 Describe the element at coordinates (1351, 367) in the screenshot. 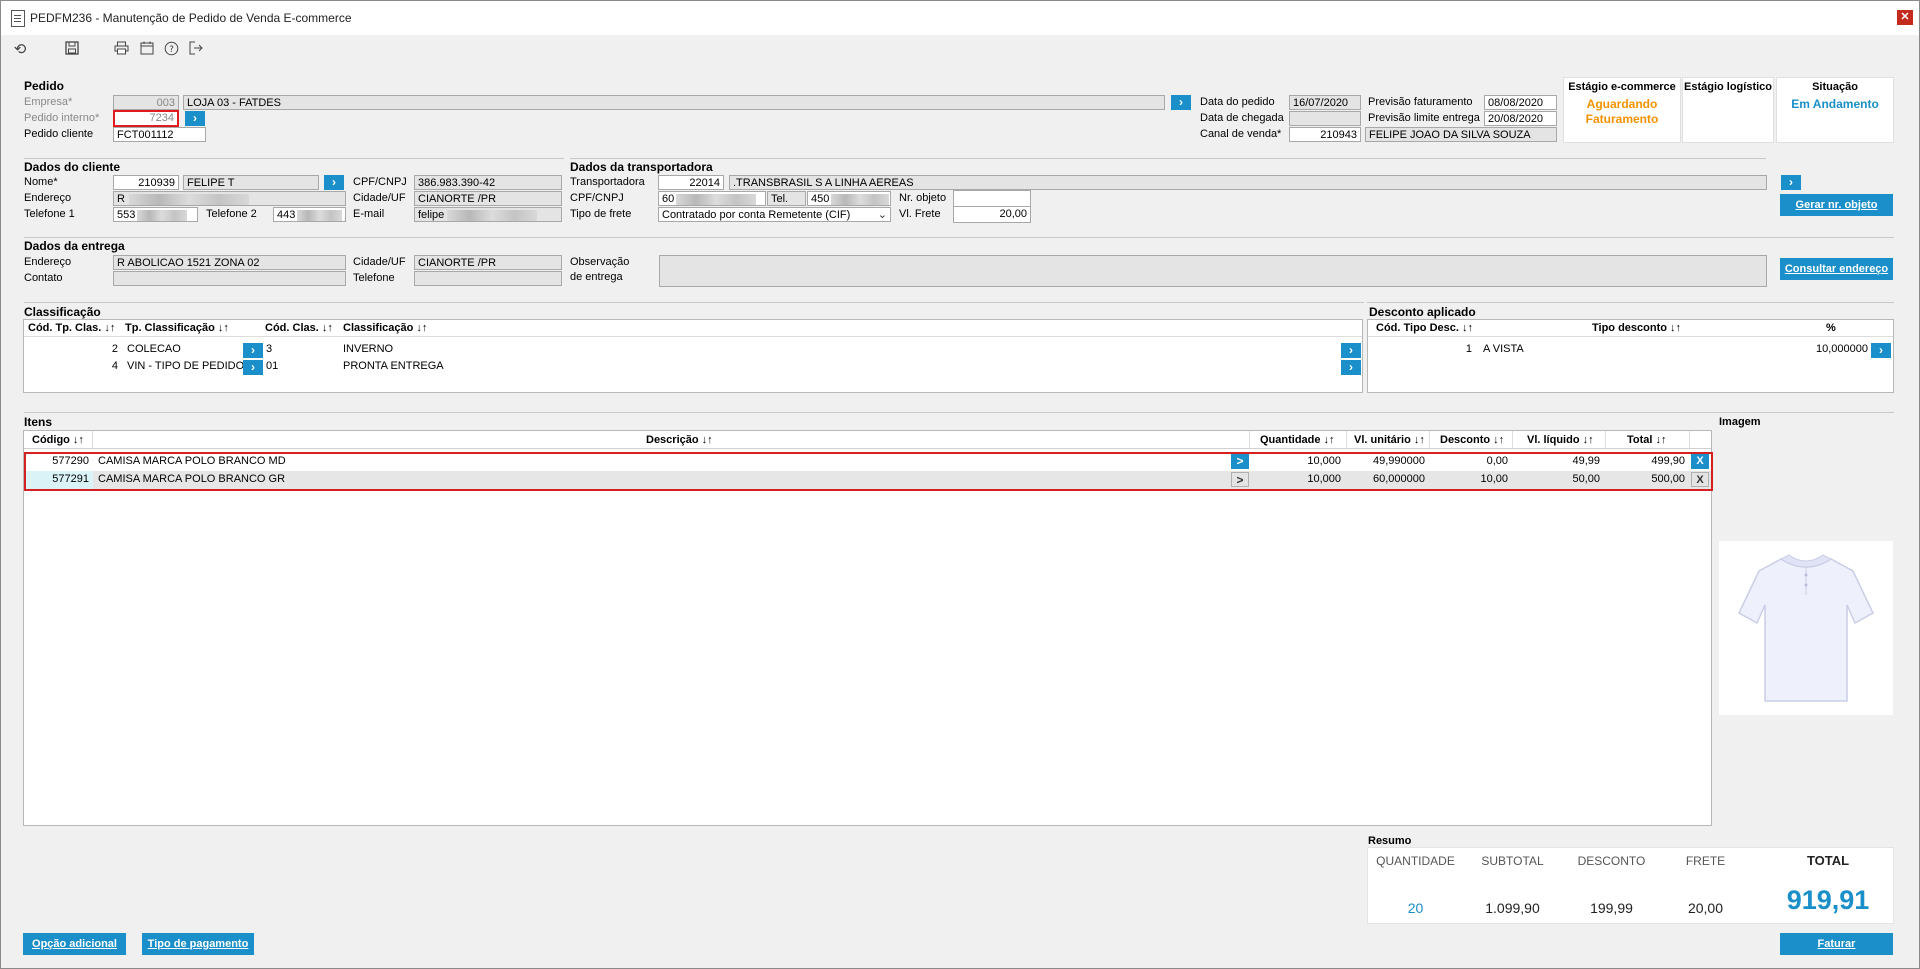

I see `clas-row-2-clas-button: ›` at that location.